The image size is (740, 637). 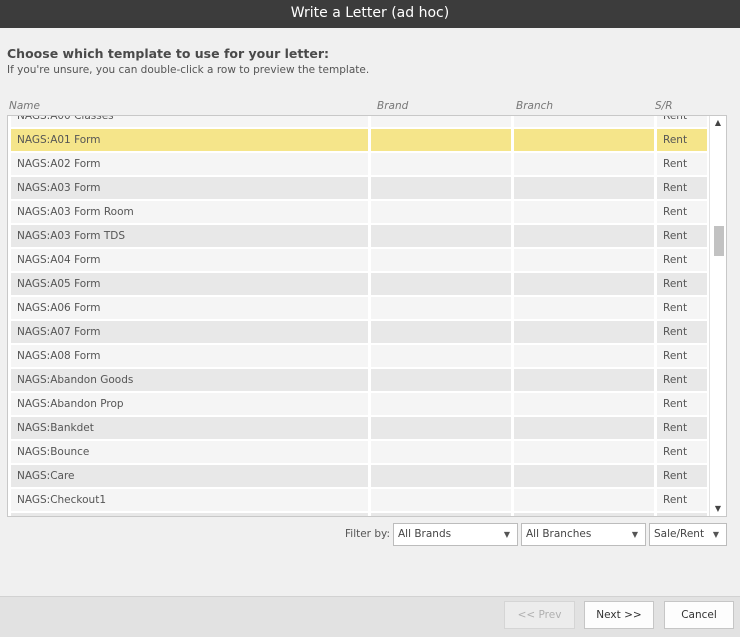 I want to click on table-row: NAGS:A03 Form Rent, so click(x=359, y=188).